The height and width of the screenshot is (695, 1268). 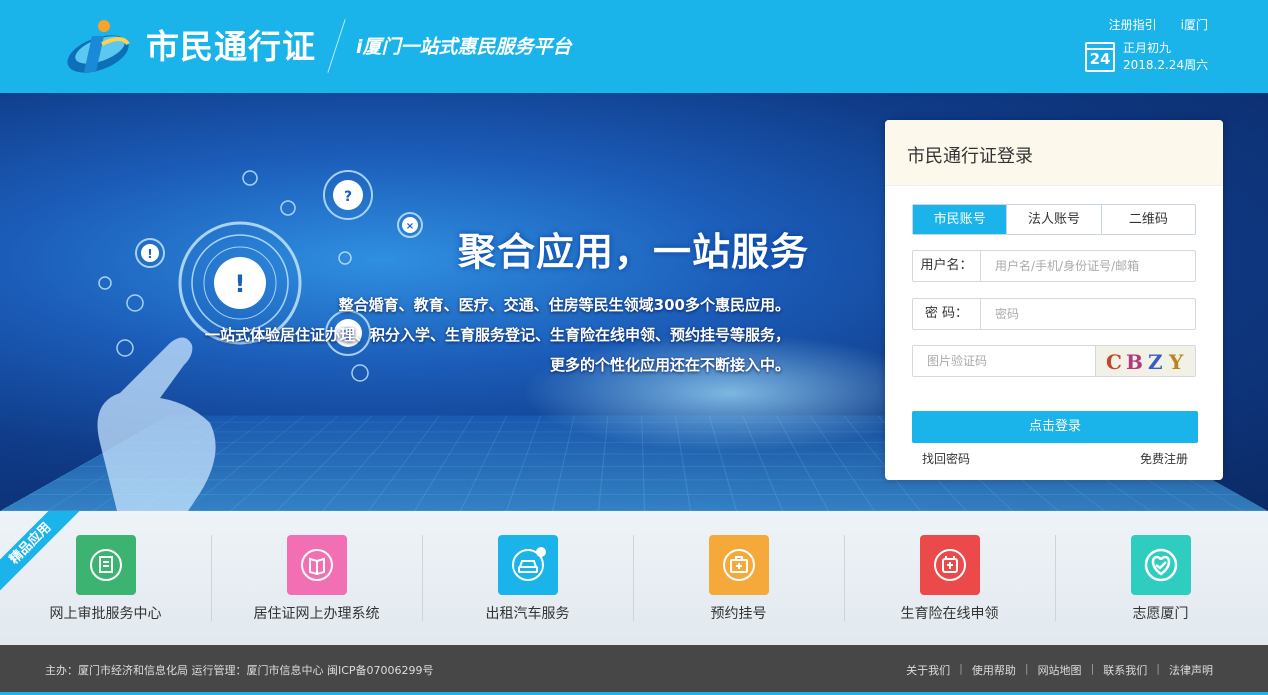 I want to click on captcha-char: C, so click(x=1114, y=362).